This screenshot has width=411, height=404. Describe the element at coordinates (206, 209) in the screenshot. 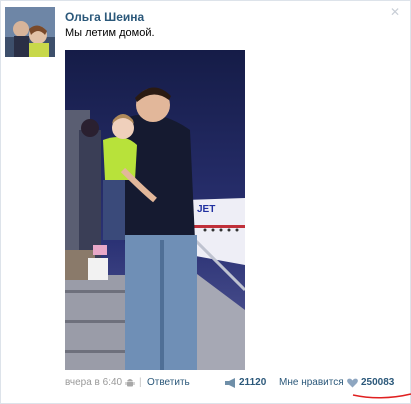

I see `svg-text: JET` at that location.